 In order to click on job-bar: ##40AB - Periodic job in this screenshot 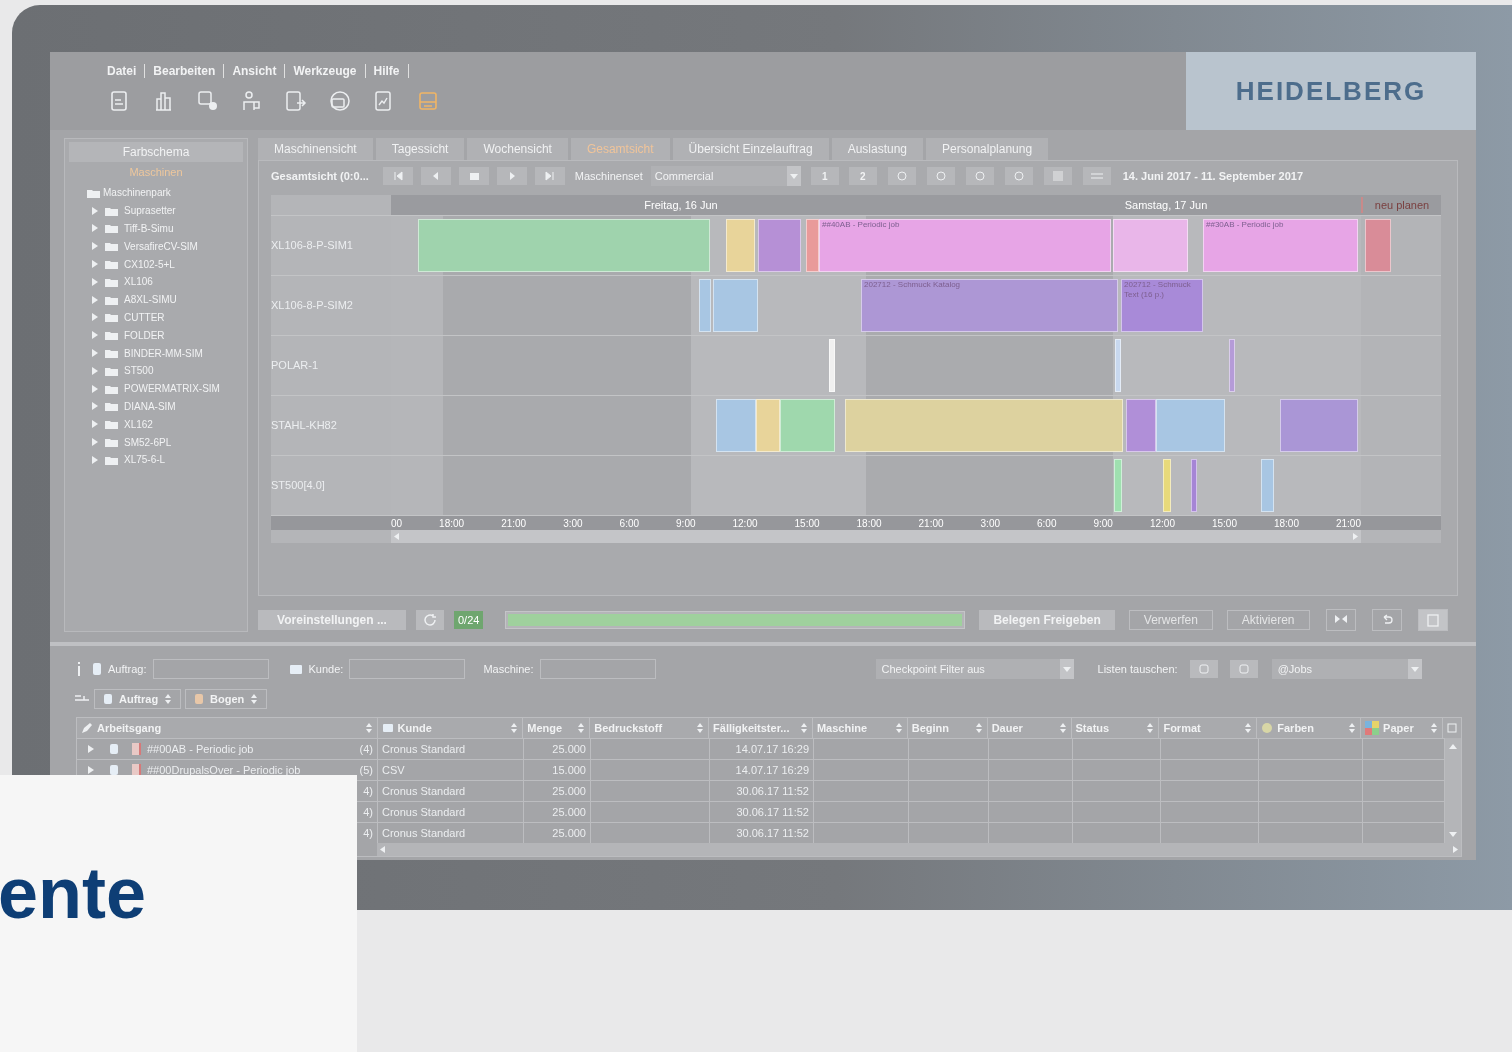, I will do `click(965, 245)`.